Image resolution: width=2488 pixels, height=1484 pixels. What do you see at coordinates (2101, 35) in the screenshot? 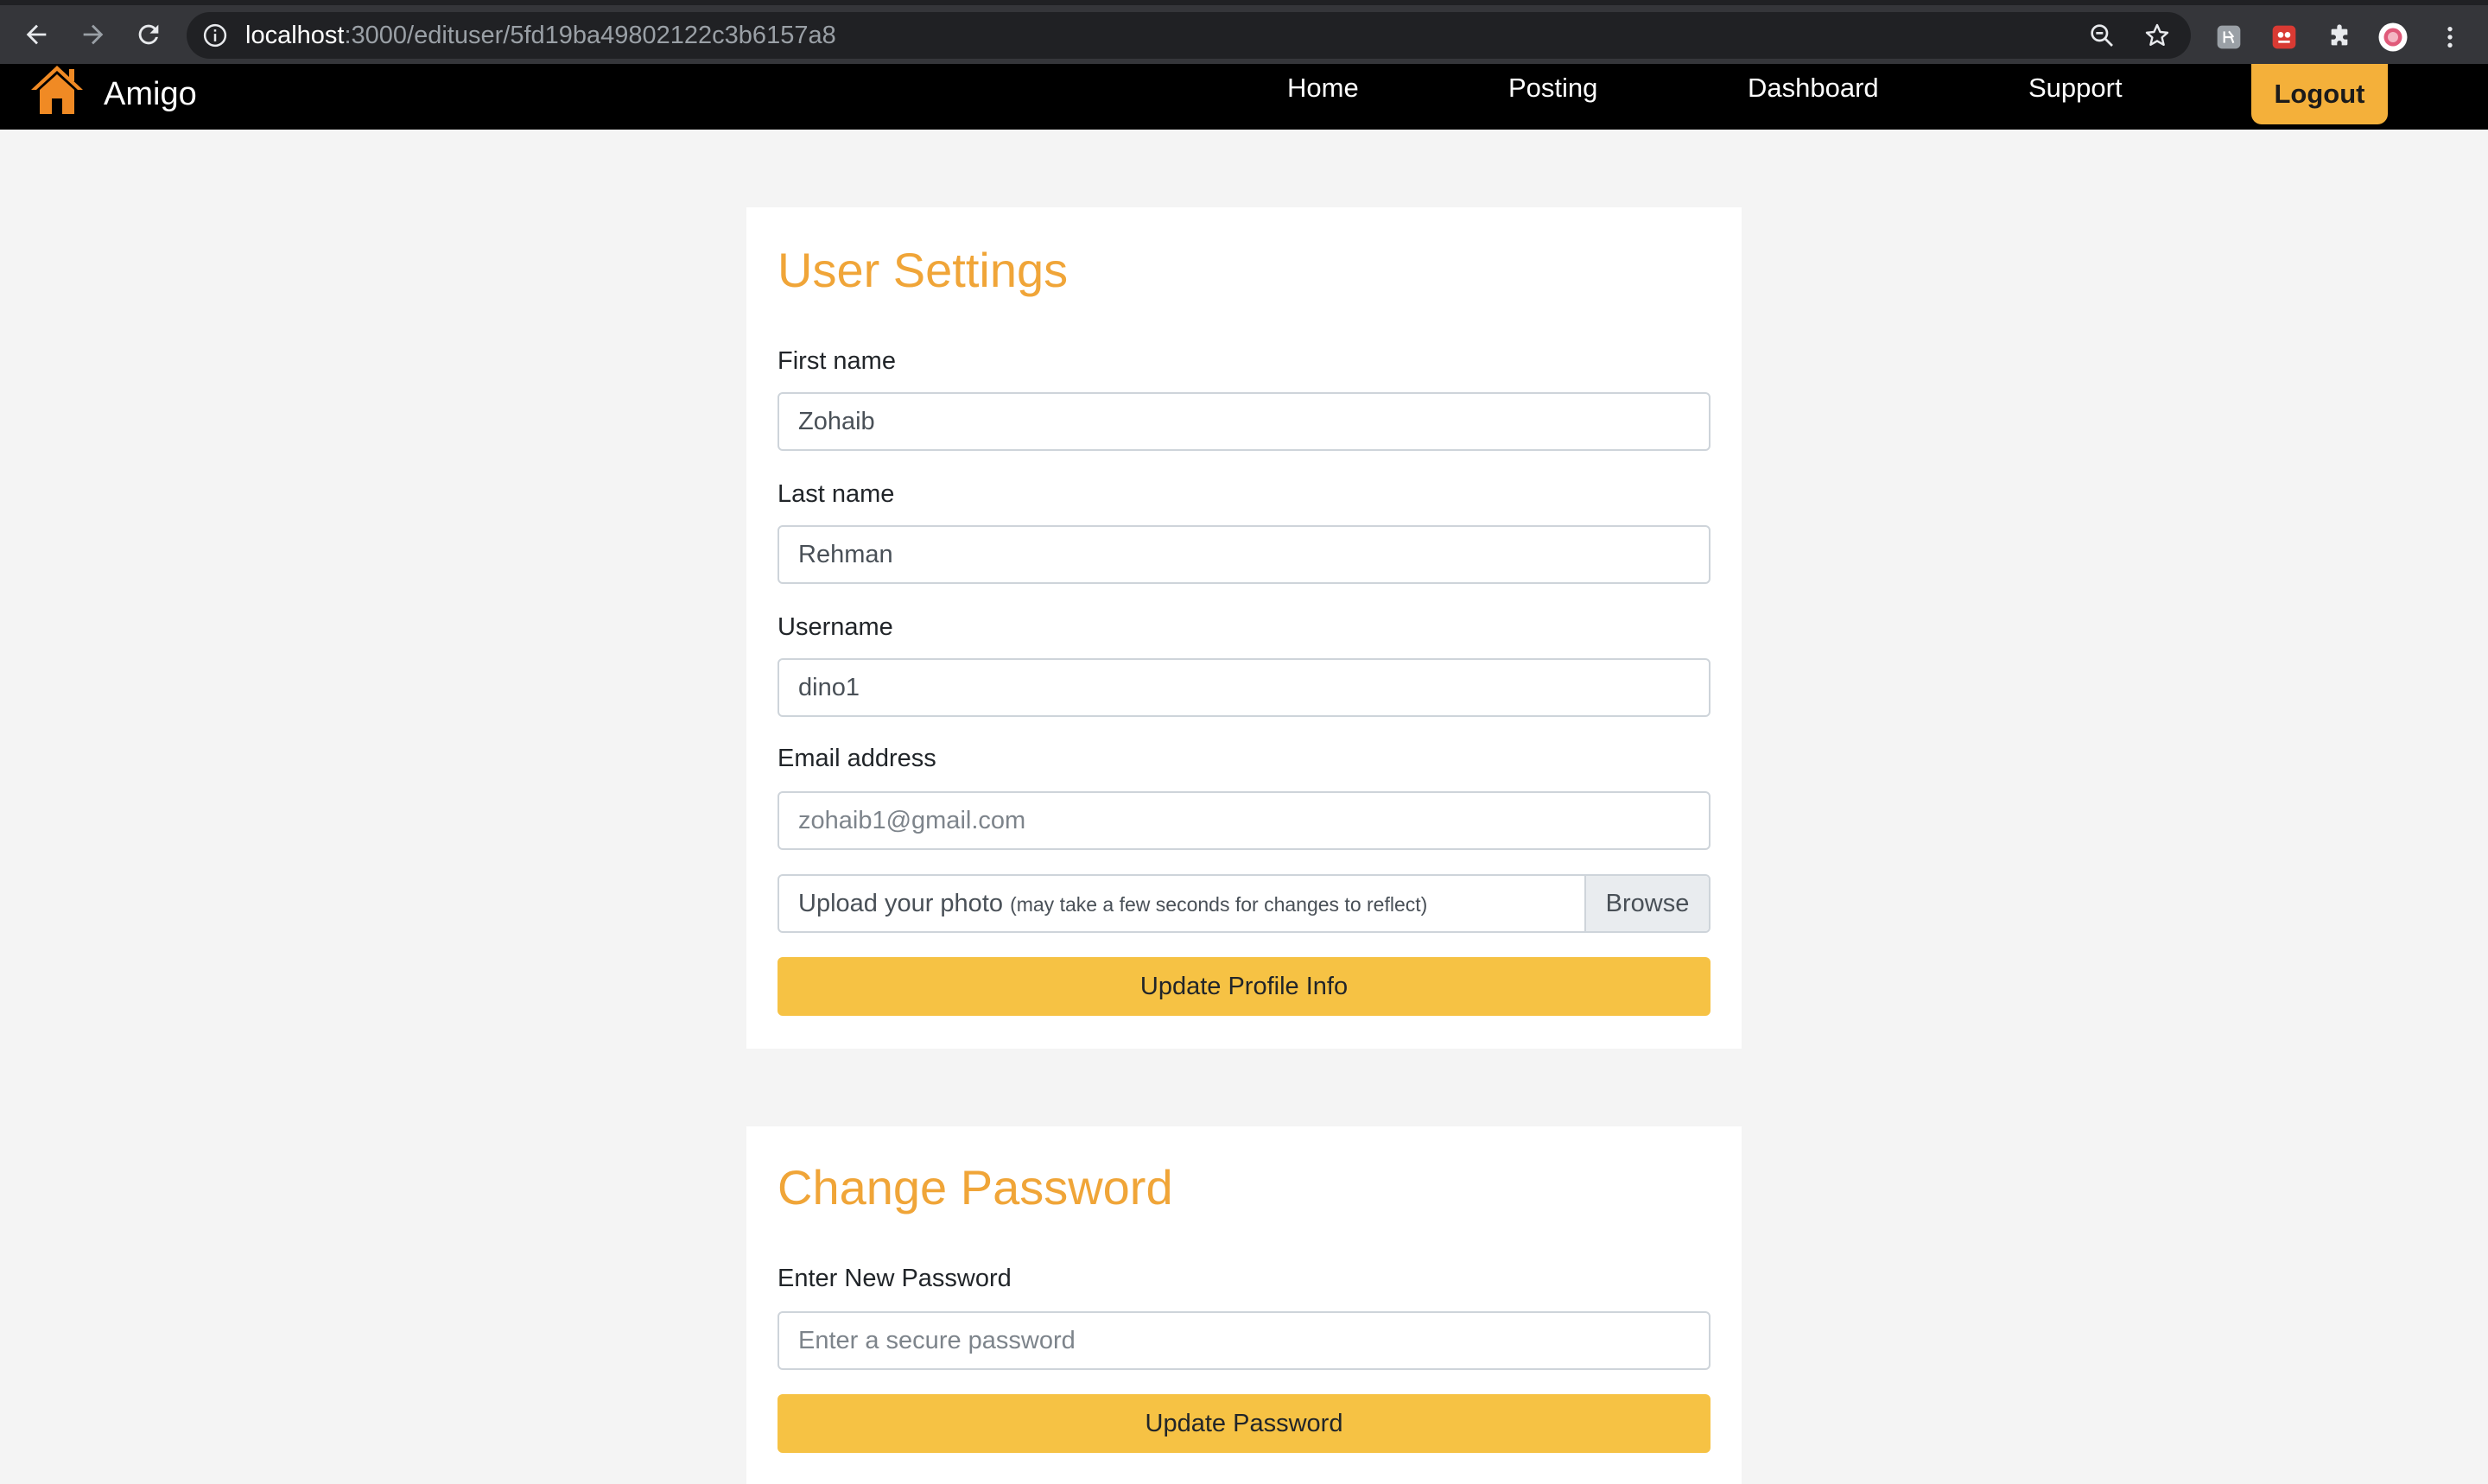
I see `zoom-icon` at bounding box center [2101, 35].